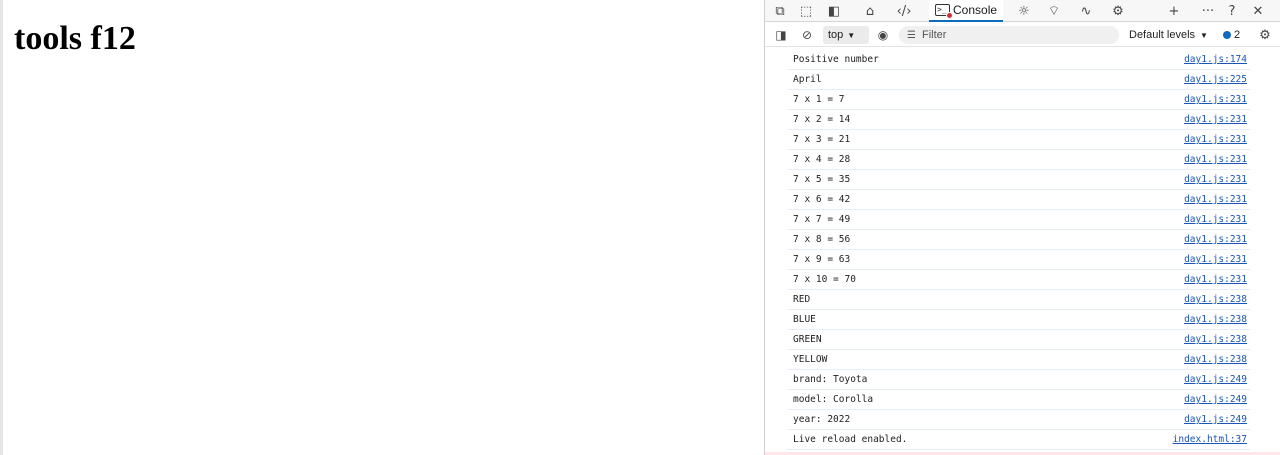 The width and height of the screenshot is (1280, 455). I want to click on network-wifi-icon: ⌔, so click(1054, 11).